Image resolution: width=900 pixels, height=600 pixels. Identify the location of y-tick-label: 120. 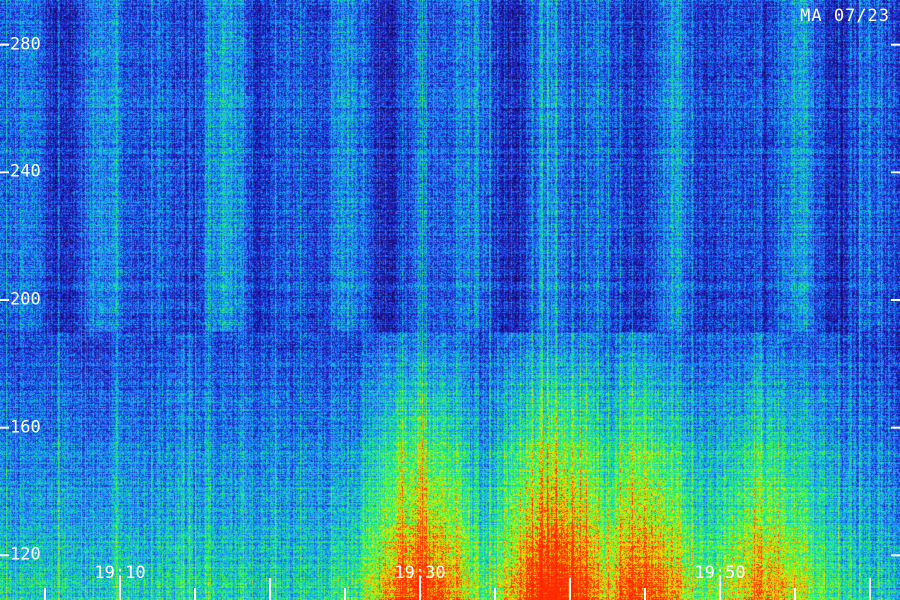
(25, 554).